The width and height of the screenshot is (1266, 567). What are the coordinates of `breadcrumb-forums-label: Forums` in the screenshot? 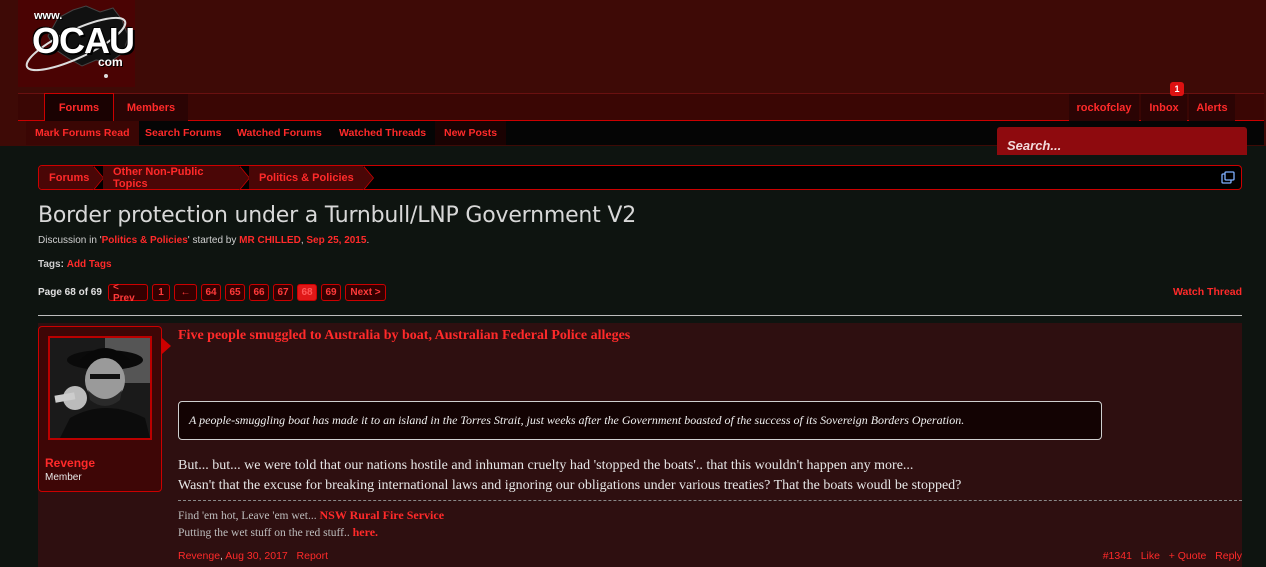 It's located at (69, 177).